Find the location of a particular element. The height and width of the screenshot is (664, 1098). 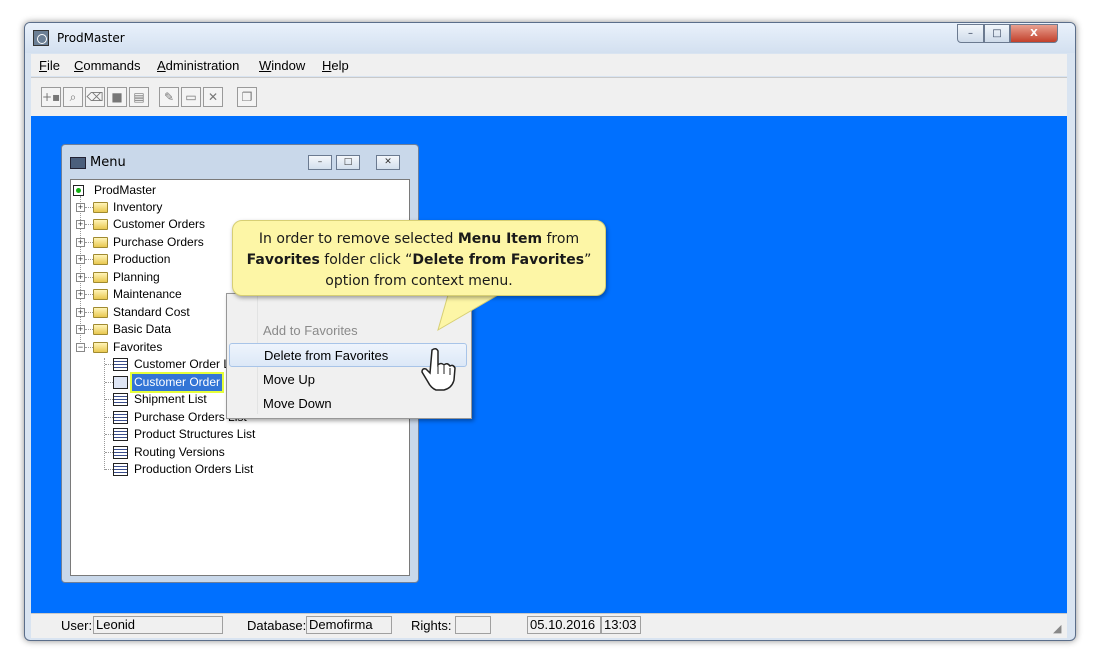

document-icon: ▤ is located at coordinates (139, 97).